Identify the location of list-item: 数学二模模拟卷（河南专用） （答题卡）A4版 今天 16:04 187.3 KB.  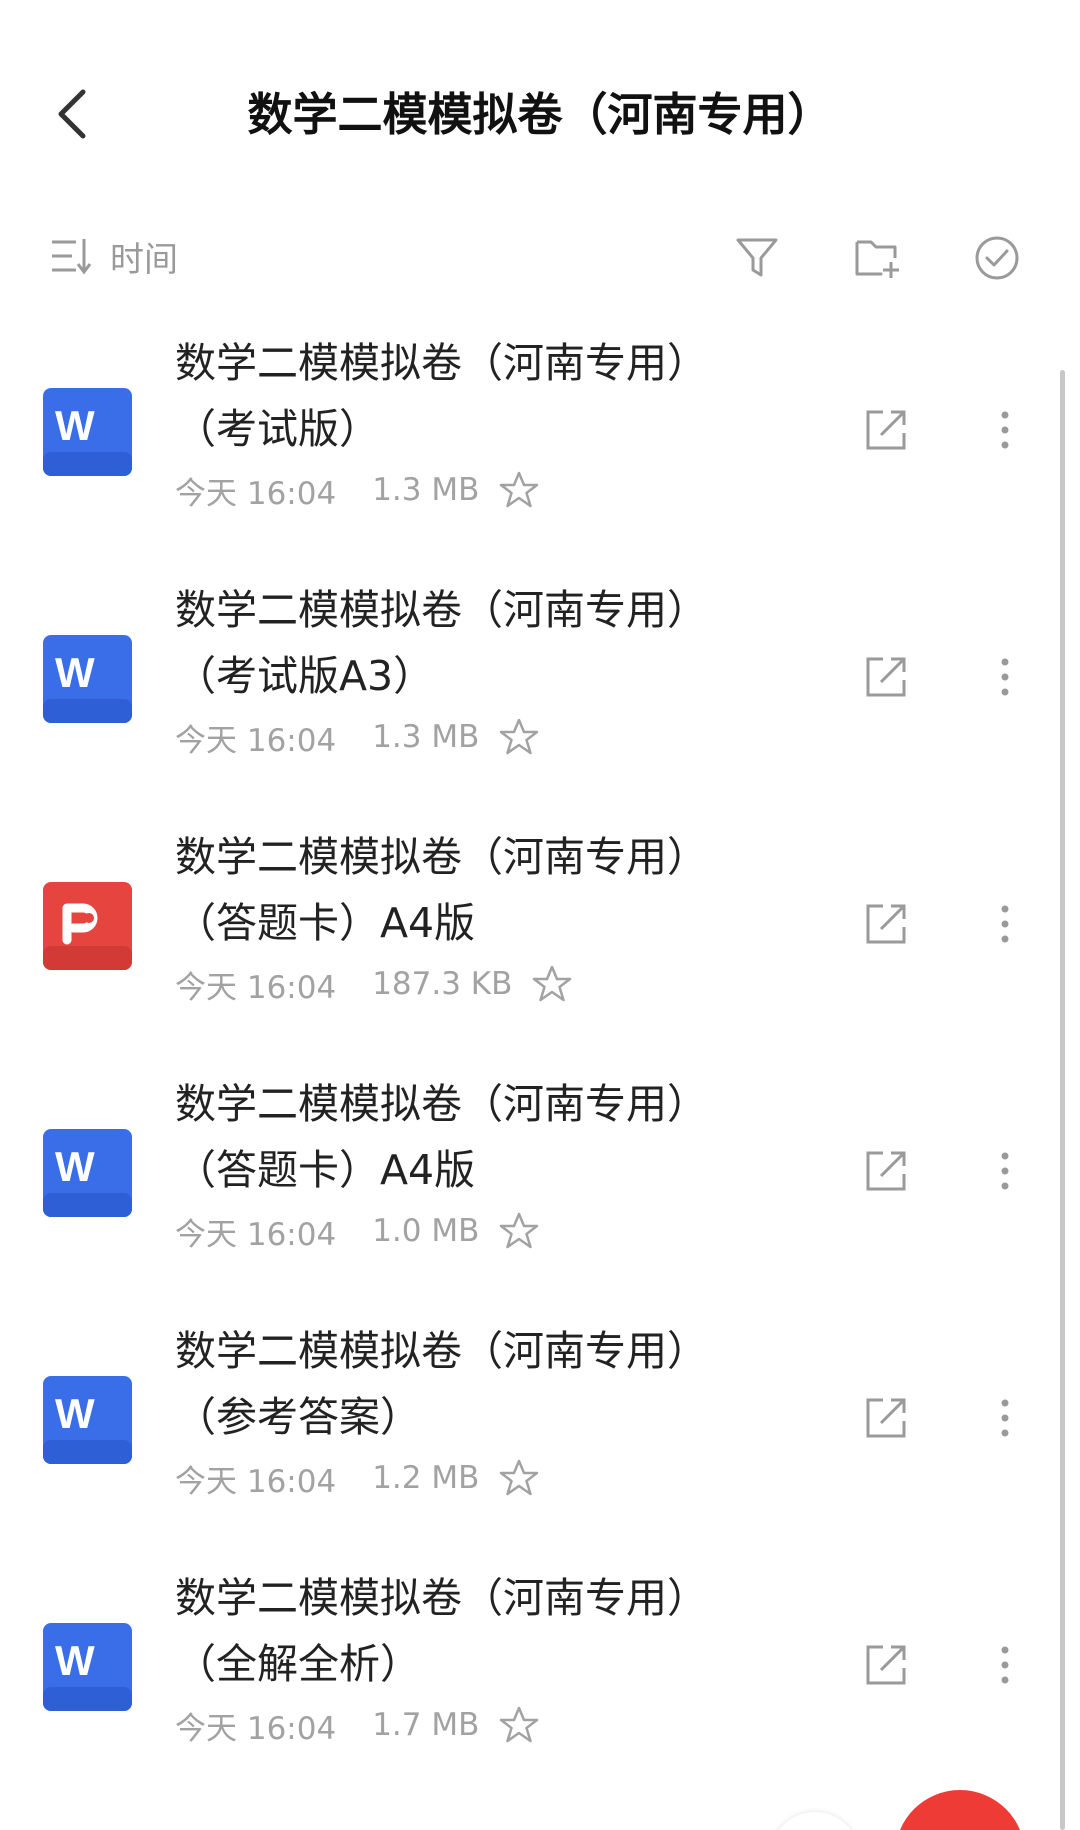
(530, 947).